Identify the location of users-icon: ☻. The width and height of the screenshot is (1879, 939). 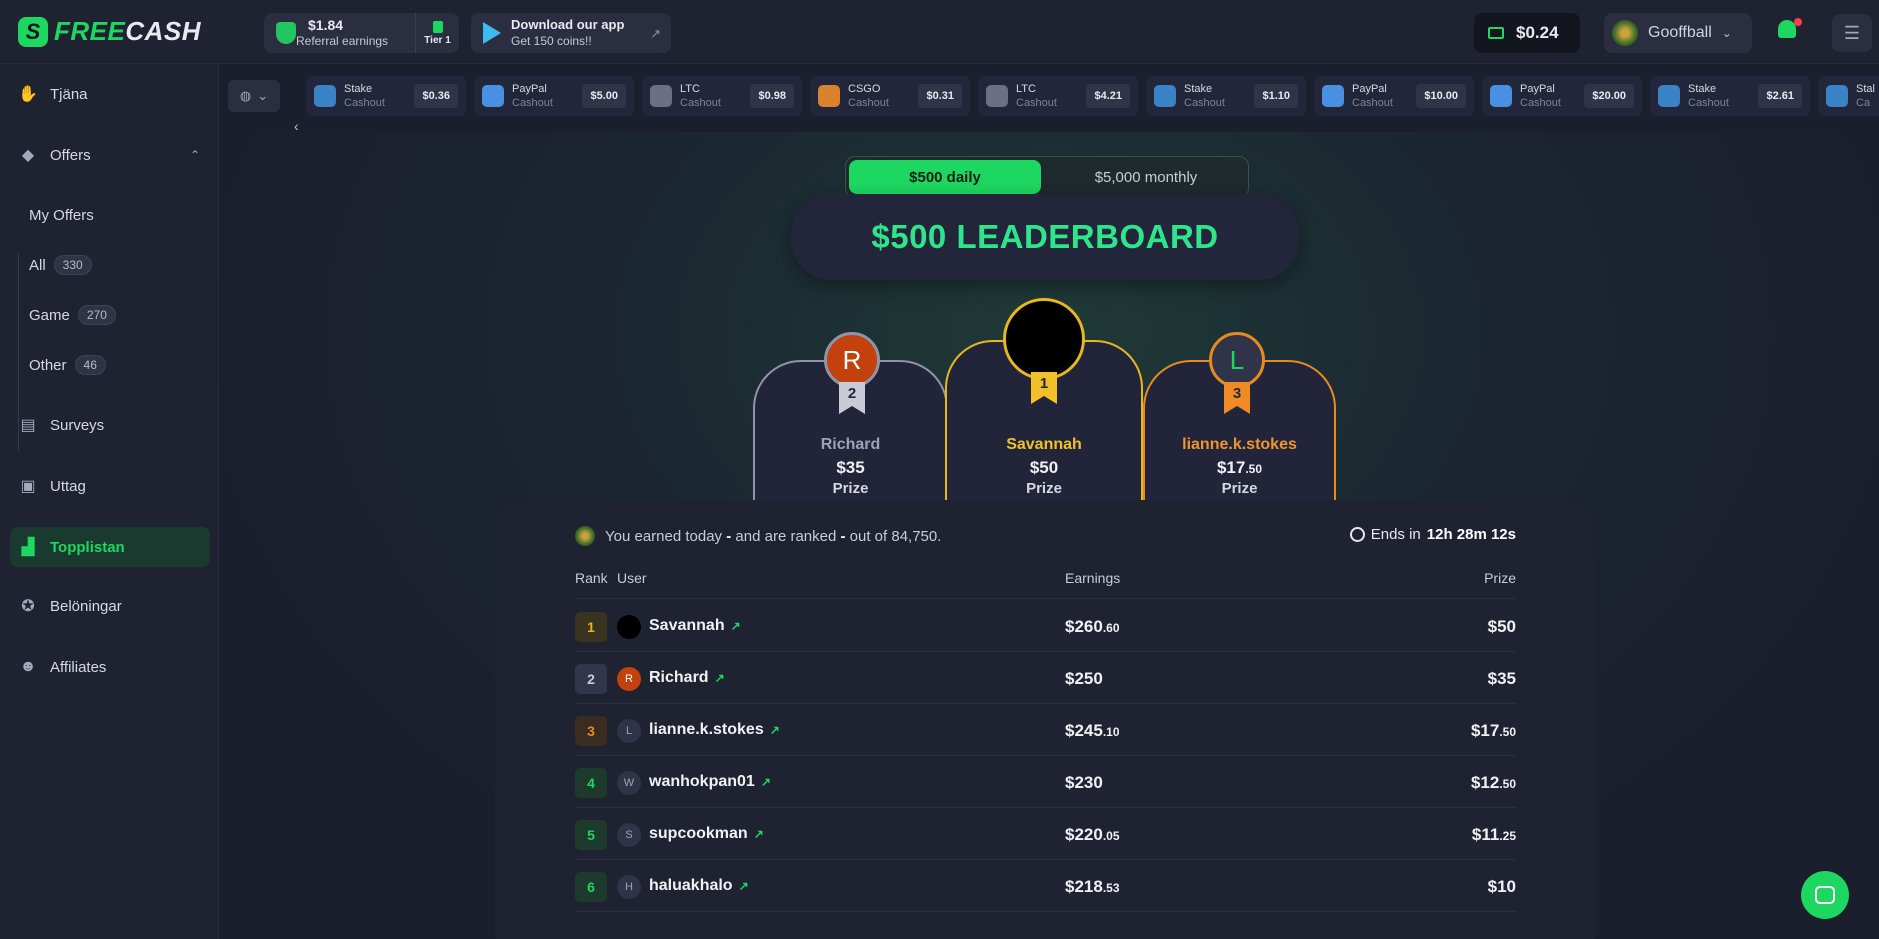
(28, 666).